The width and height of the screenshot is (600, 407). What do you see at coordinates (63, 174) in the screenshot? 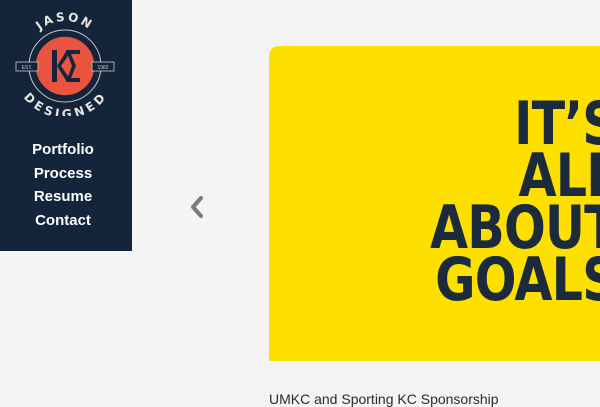
I see `nav-item-process: Process` at bounding box center [63, 174].